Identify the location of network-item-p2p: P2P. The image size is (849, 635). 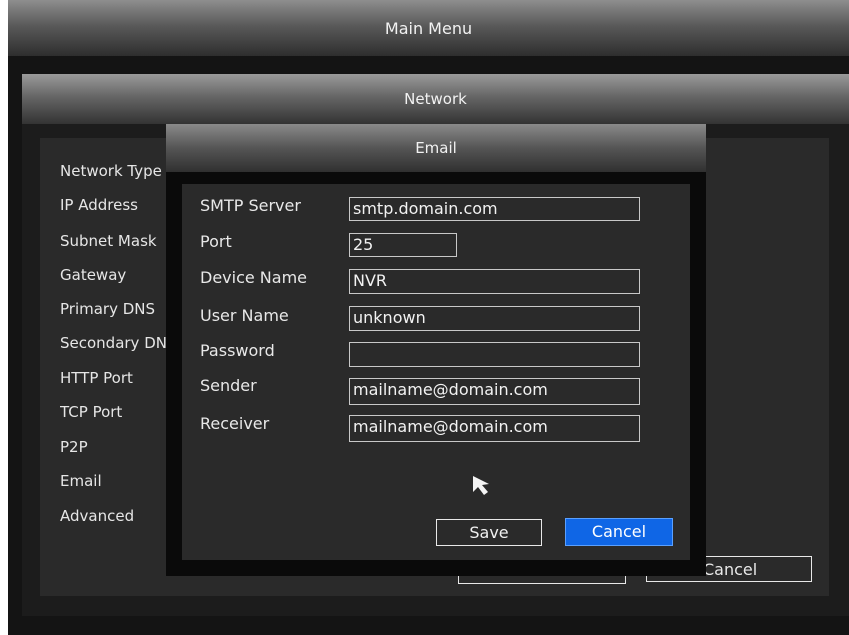
(114, 447).